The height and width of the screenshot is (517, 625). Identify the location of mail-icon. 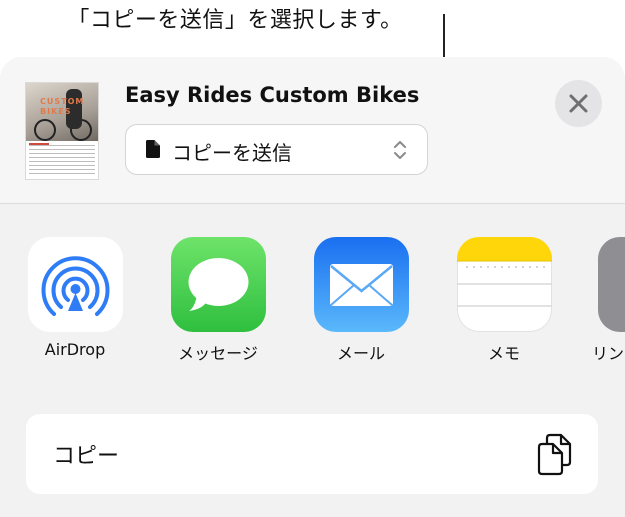
(361, 284).